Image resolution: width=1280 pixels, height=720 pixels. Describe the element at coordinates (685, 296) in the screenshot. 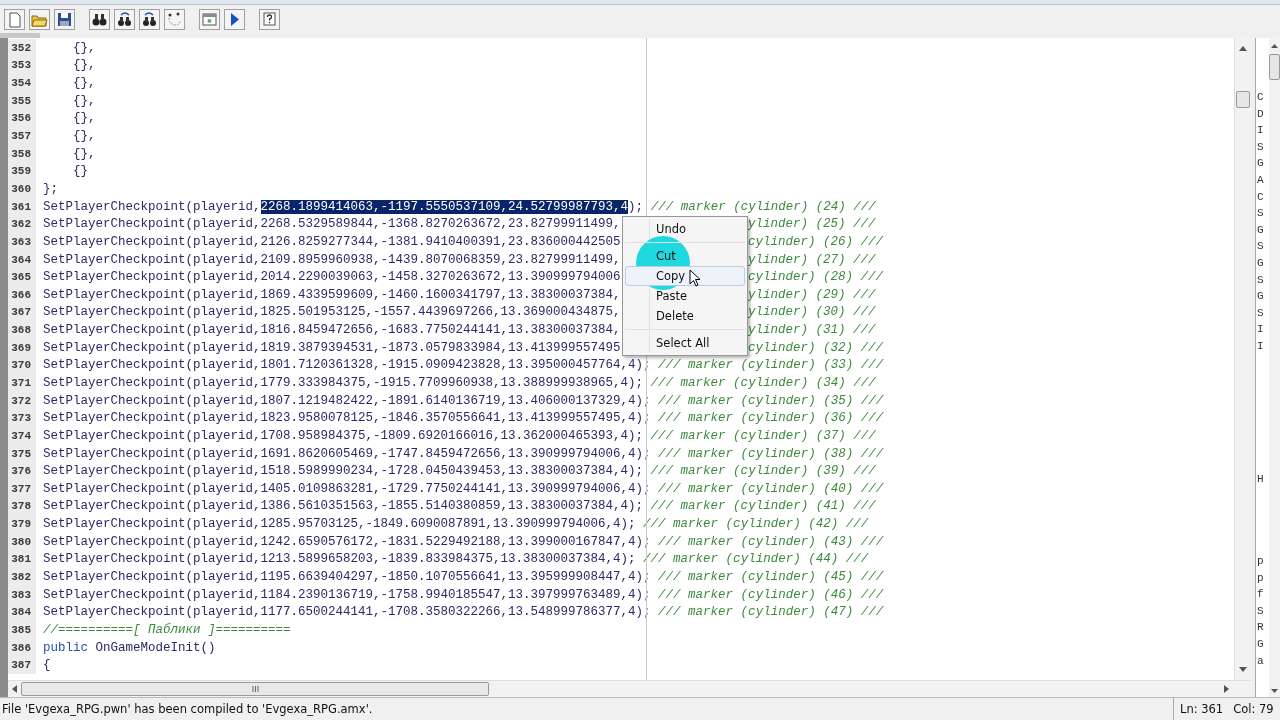

I see `menu-item: Paste` at that location.